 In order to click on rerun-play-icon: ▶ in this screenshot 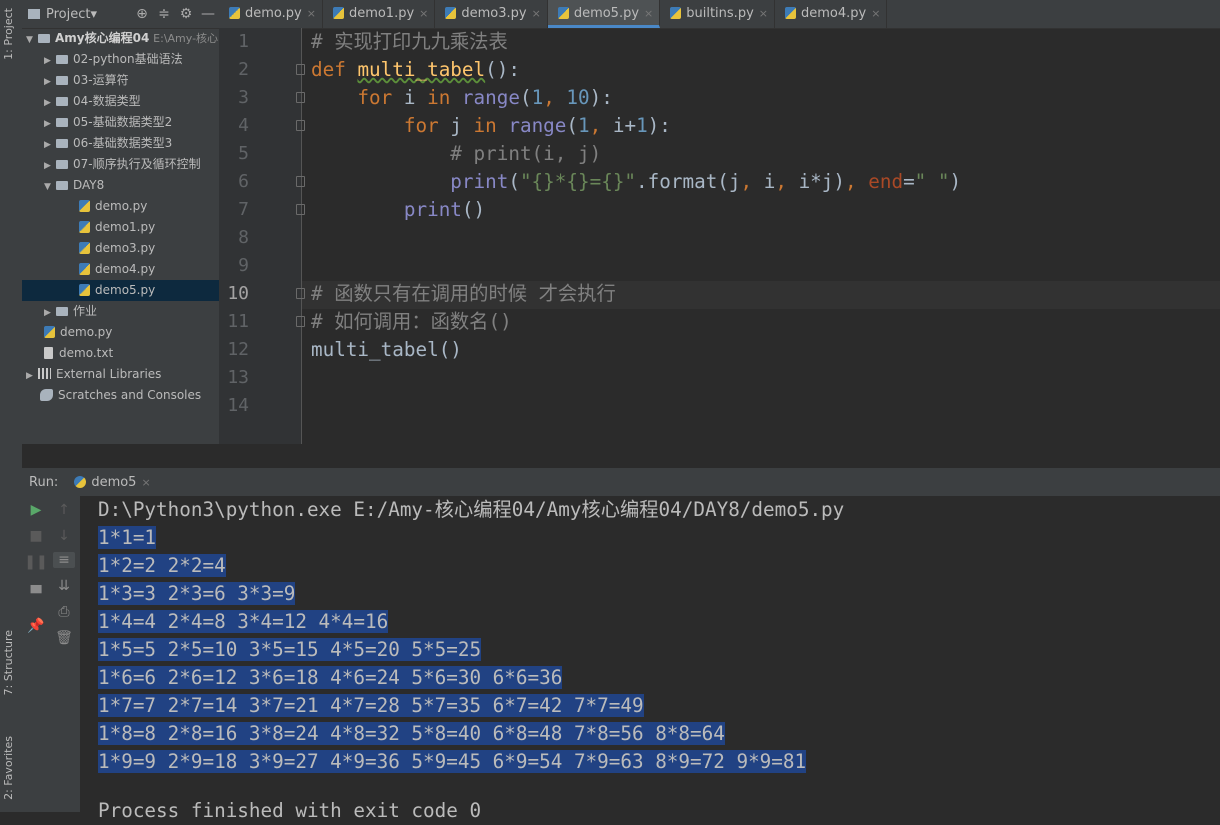, I will do `click(36, 510)`.